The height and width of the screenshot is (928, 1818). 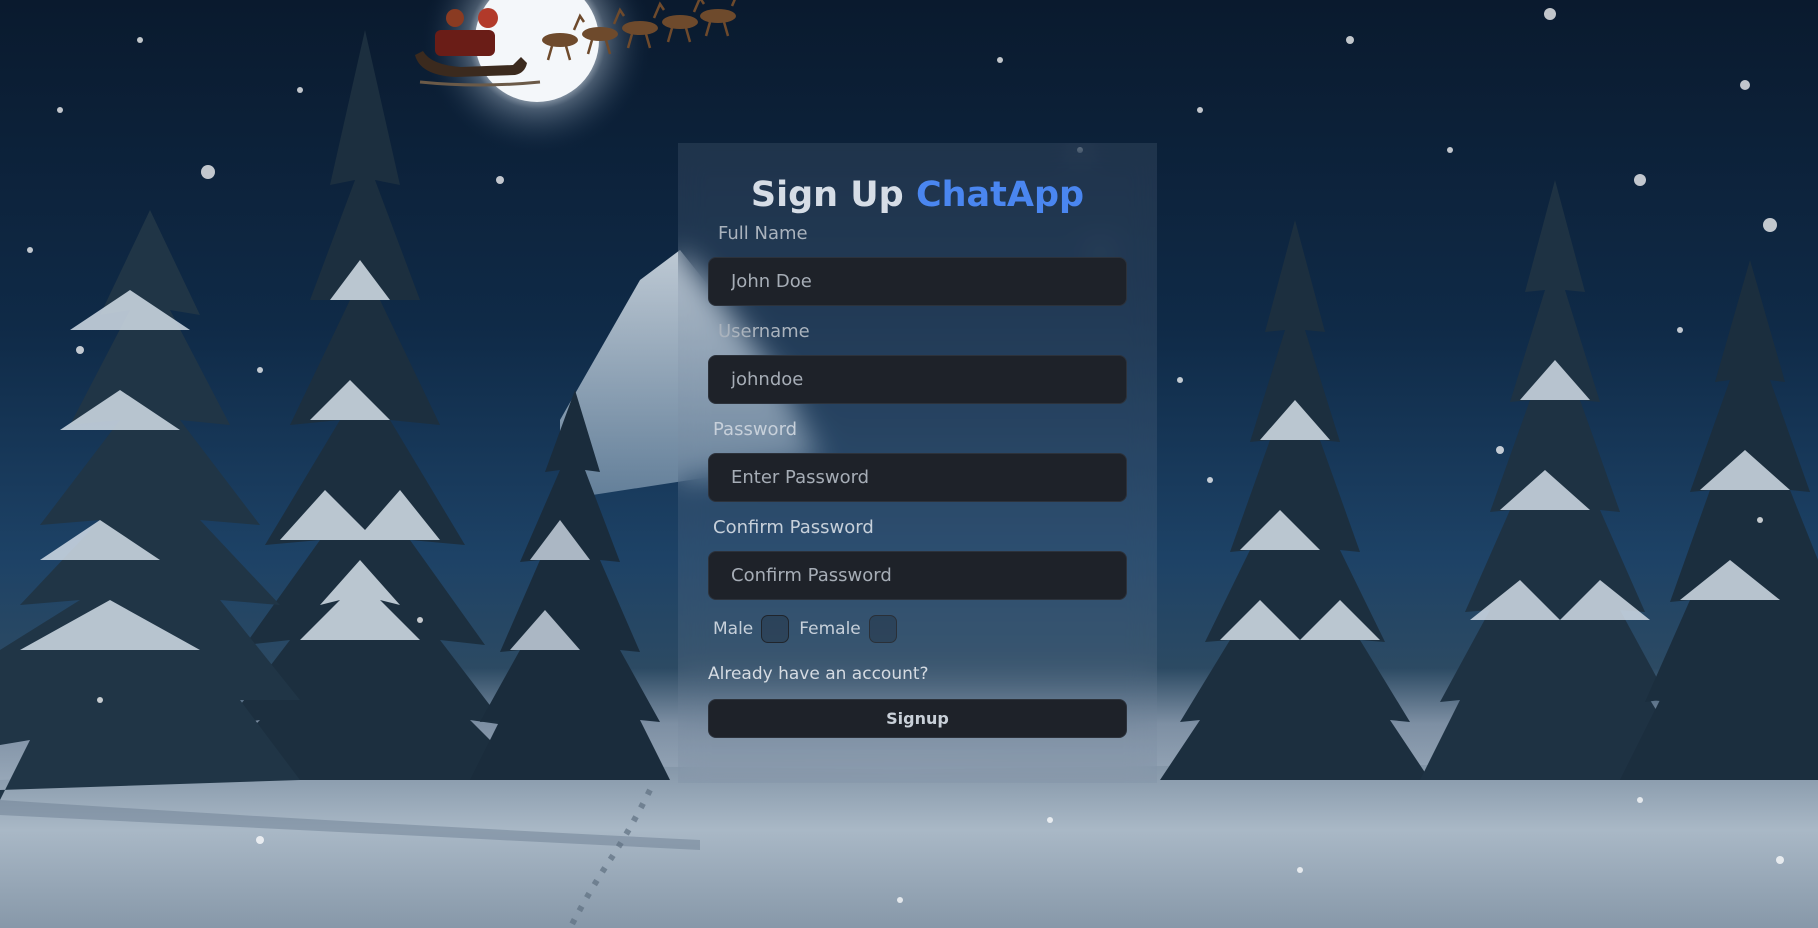 What do you see at coordinates (755, 429) in the screenshot?
I see `password-label: Password` at bounding box center [755, 429].